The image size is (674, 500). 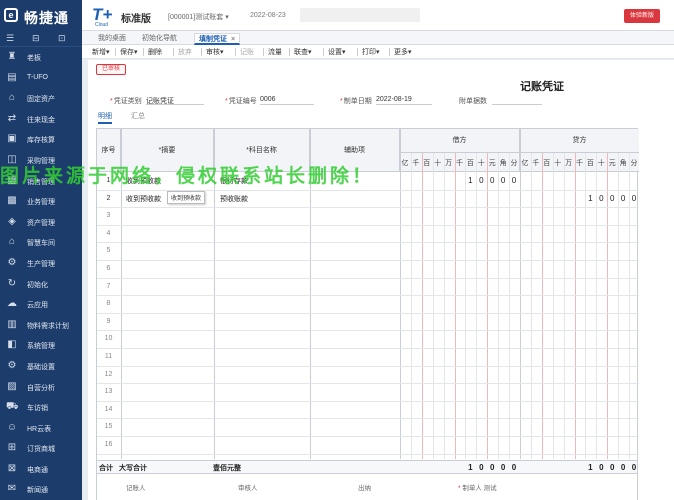 I want to click on menu-icon: ☰, so click(x=10, y=38).